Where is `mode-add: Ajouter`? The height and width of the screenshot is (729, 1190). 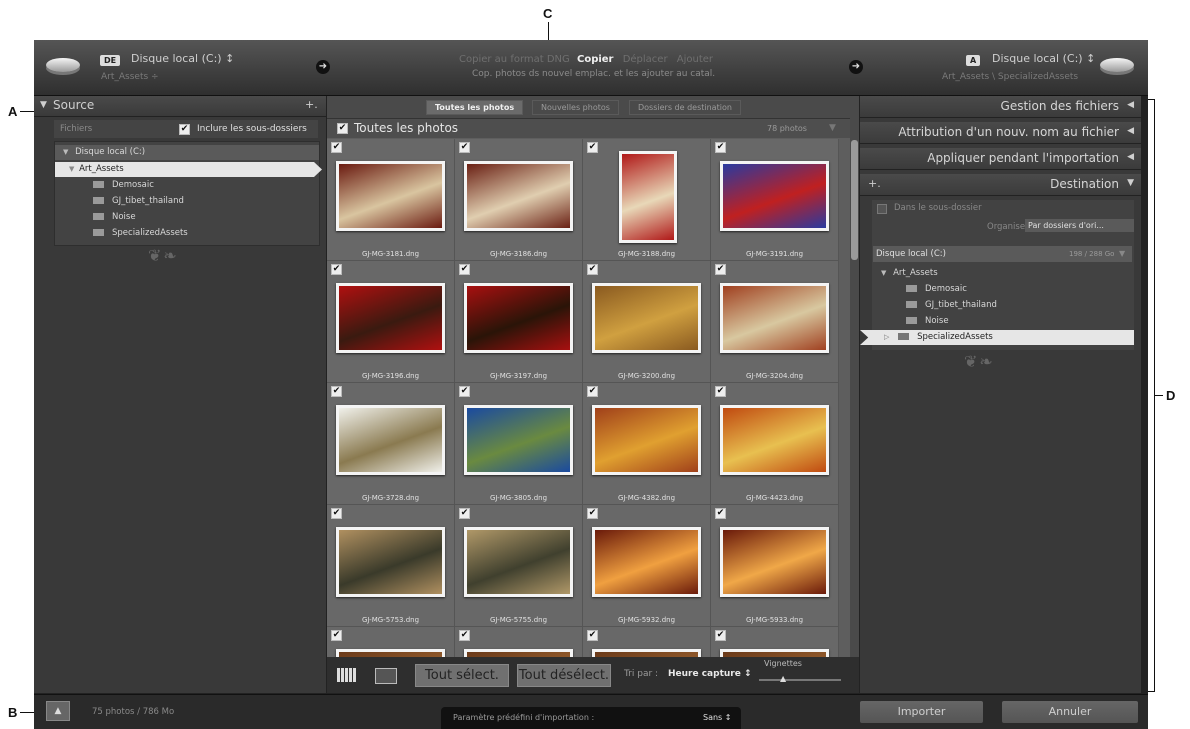 mode-add: Ajouter is located at coordinates (695, 59).